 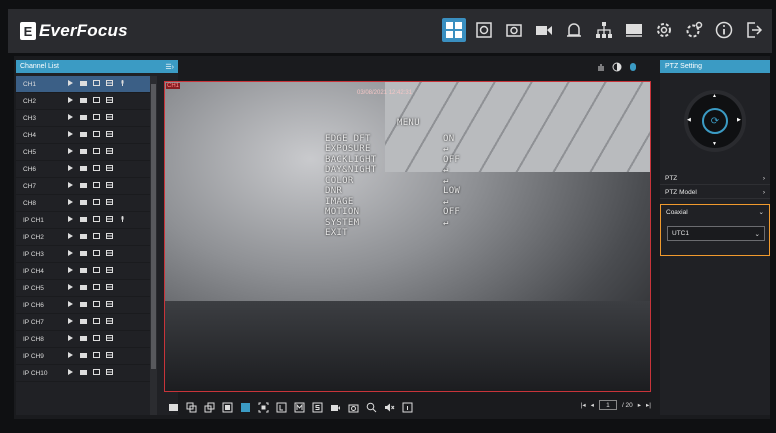 What do you see at coordinates (407, 407) in the screenshot?
I see `info-panel-icon` at bounding box center [407, 407].